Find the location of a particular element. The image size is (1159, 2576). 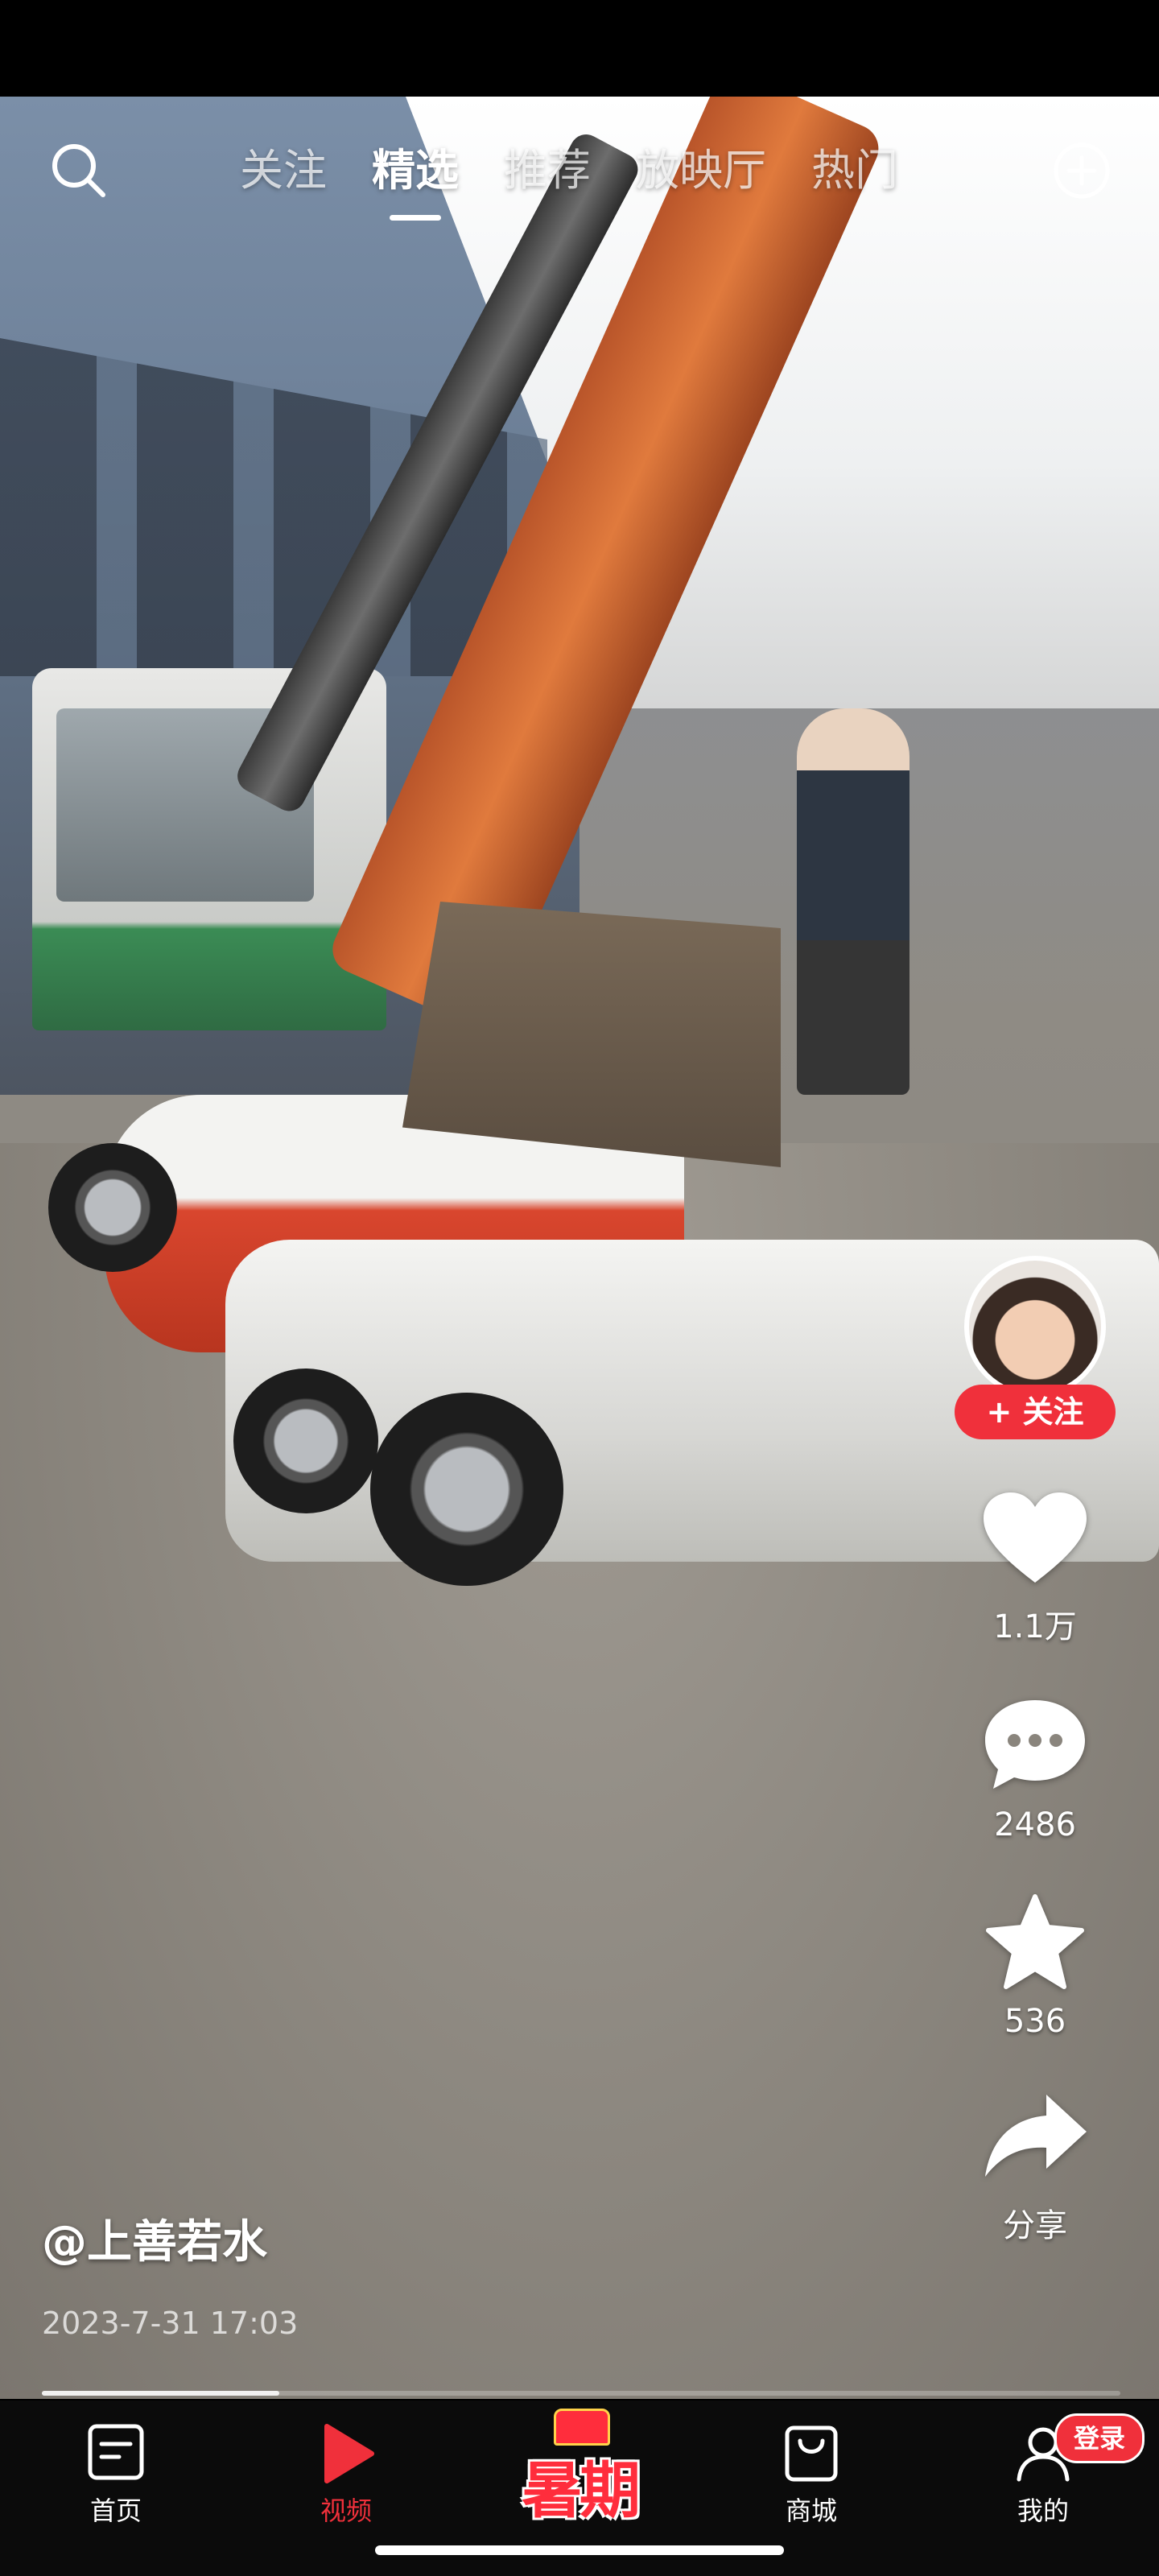

post-timestamp: 2023-7-31 17:03 is located at coordinates (170, 2323).